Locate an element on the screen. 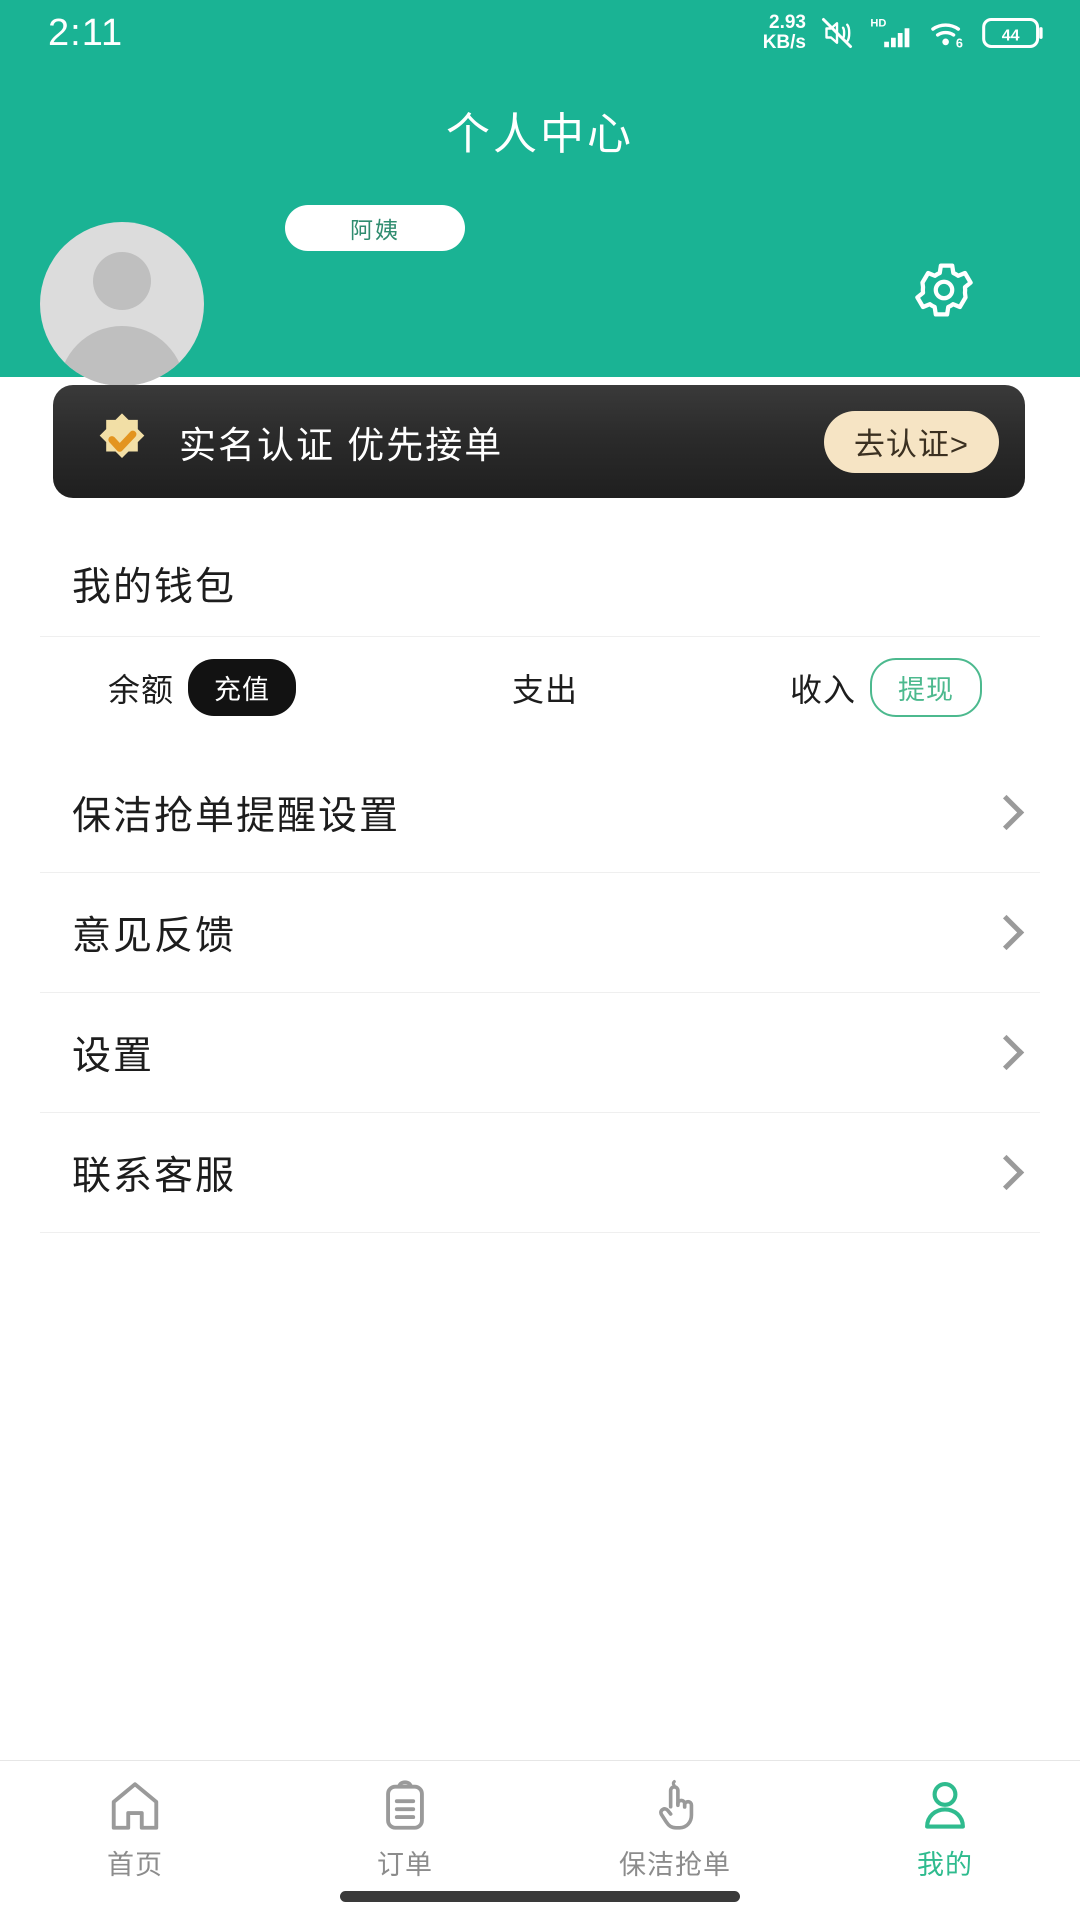 The height and width of the screenshot is (1920, 1080). menu-item-label: 设置 is located at coordinates (113, 1056).